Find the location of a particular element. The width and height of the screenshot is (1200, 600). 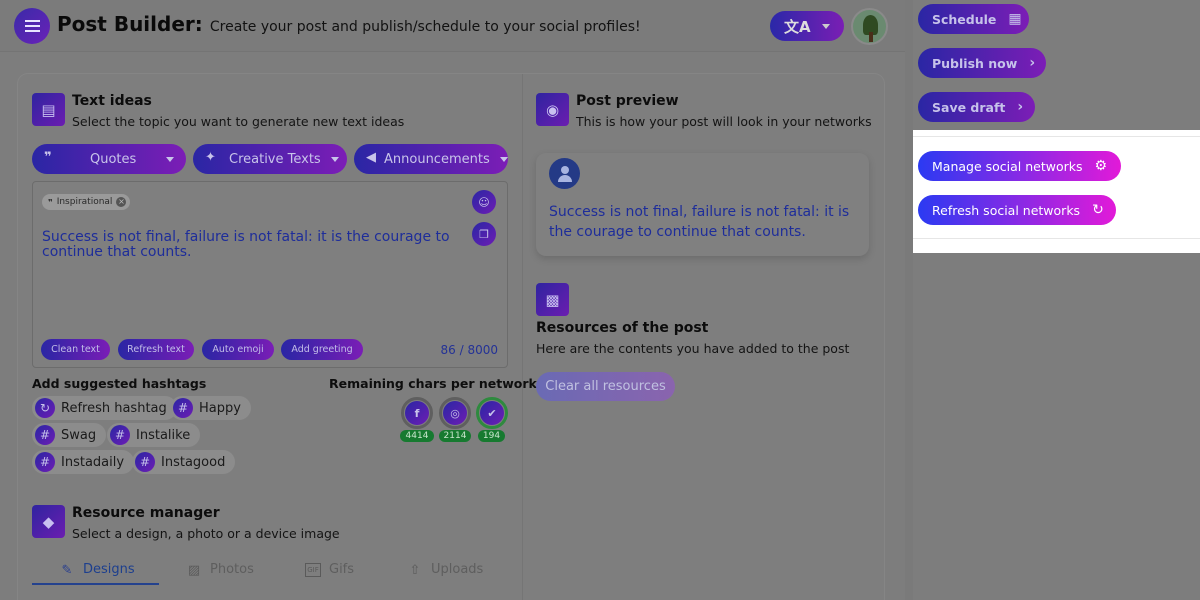

publish-now-button: Publish now › is located at coordinates (982, 63).